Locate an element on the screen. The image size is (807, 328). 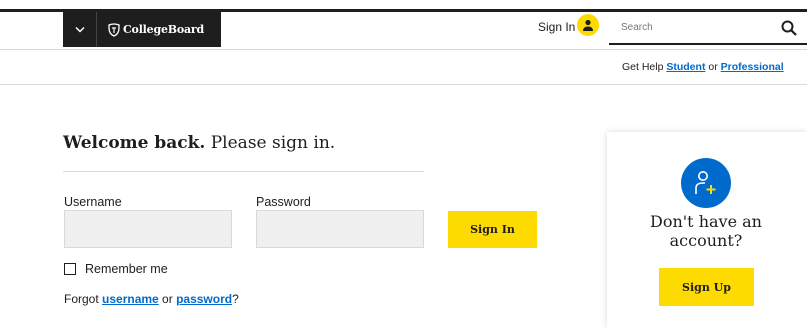
collegeboard-logo: CollegeBoard is located at coordinates (150, 29).